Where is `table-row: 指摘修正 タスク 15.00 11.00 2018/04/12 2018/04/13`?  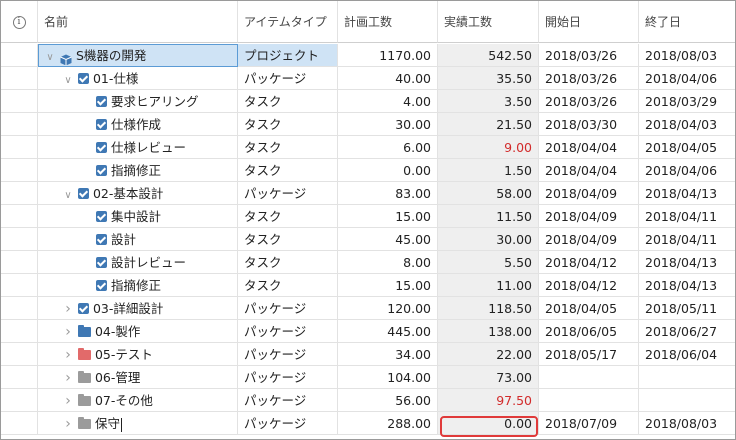
table-row: 指摘修正 タスク 15.00 11.00 2018/04/12 2018/04/13 is located at coordinates (368, 285).